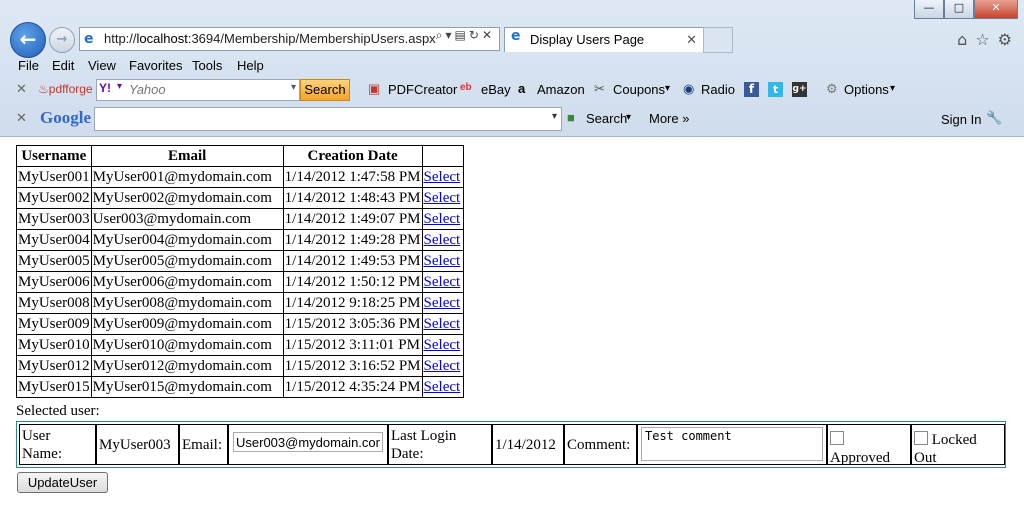 The height and width of the screenshot is (517, 1024). I want to click on google-search-button: Search, so click(606, 118).